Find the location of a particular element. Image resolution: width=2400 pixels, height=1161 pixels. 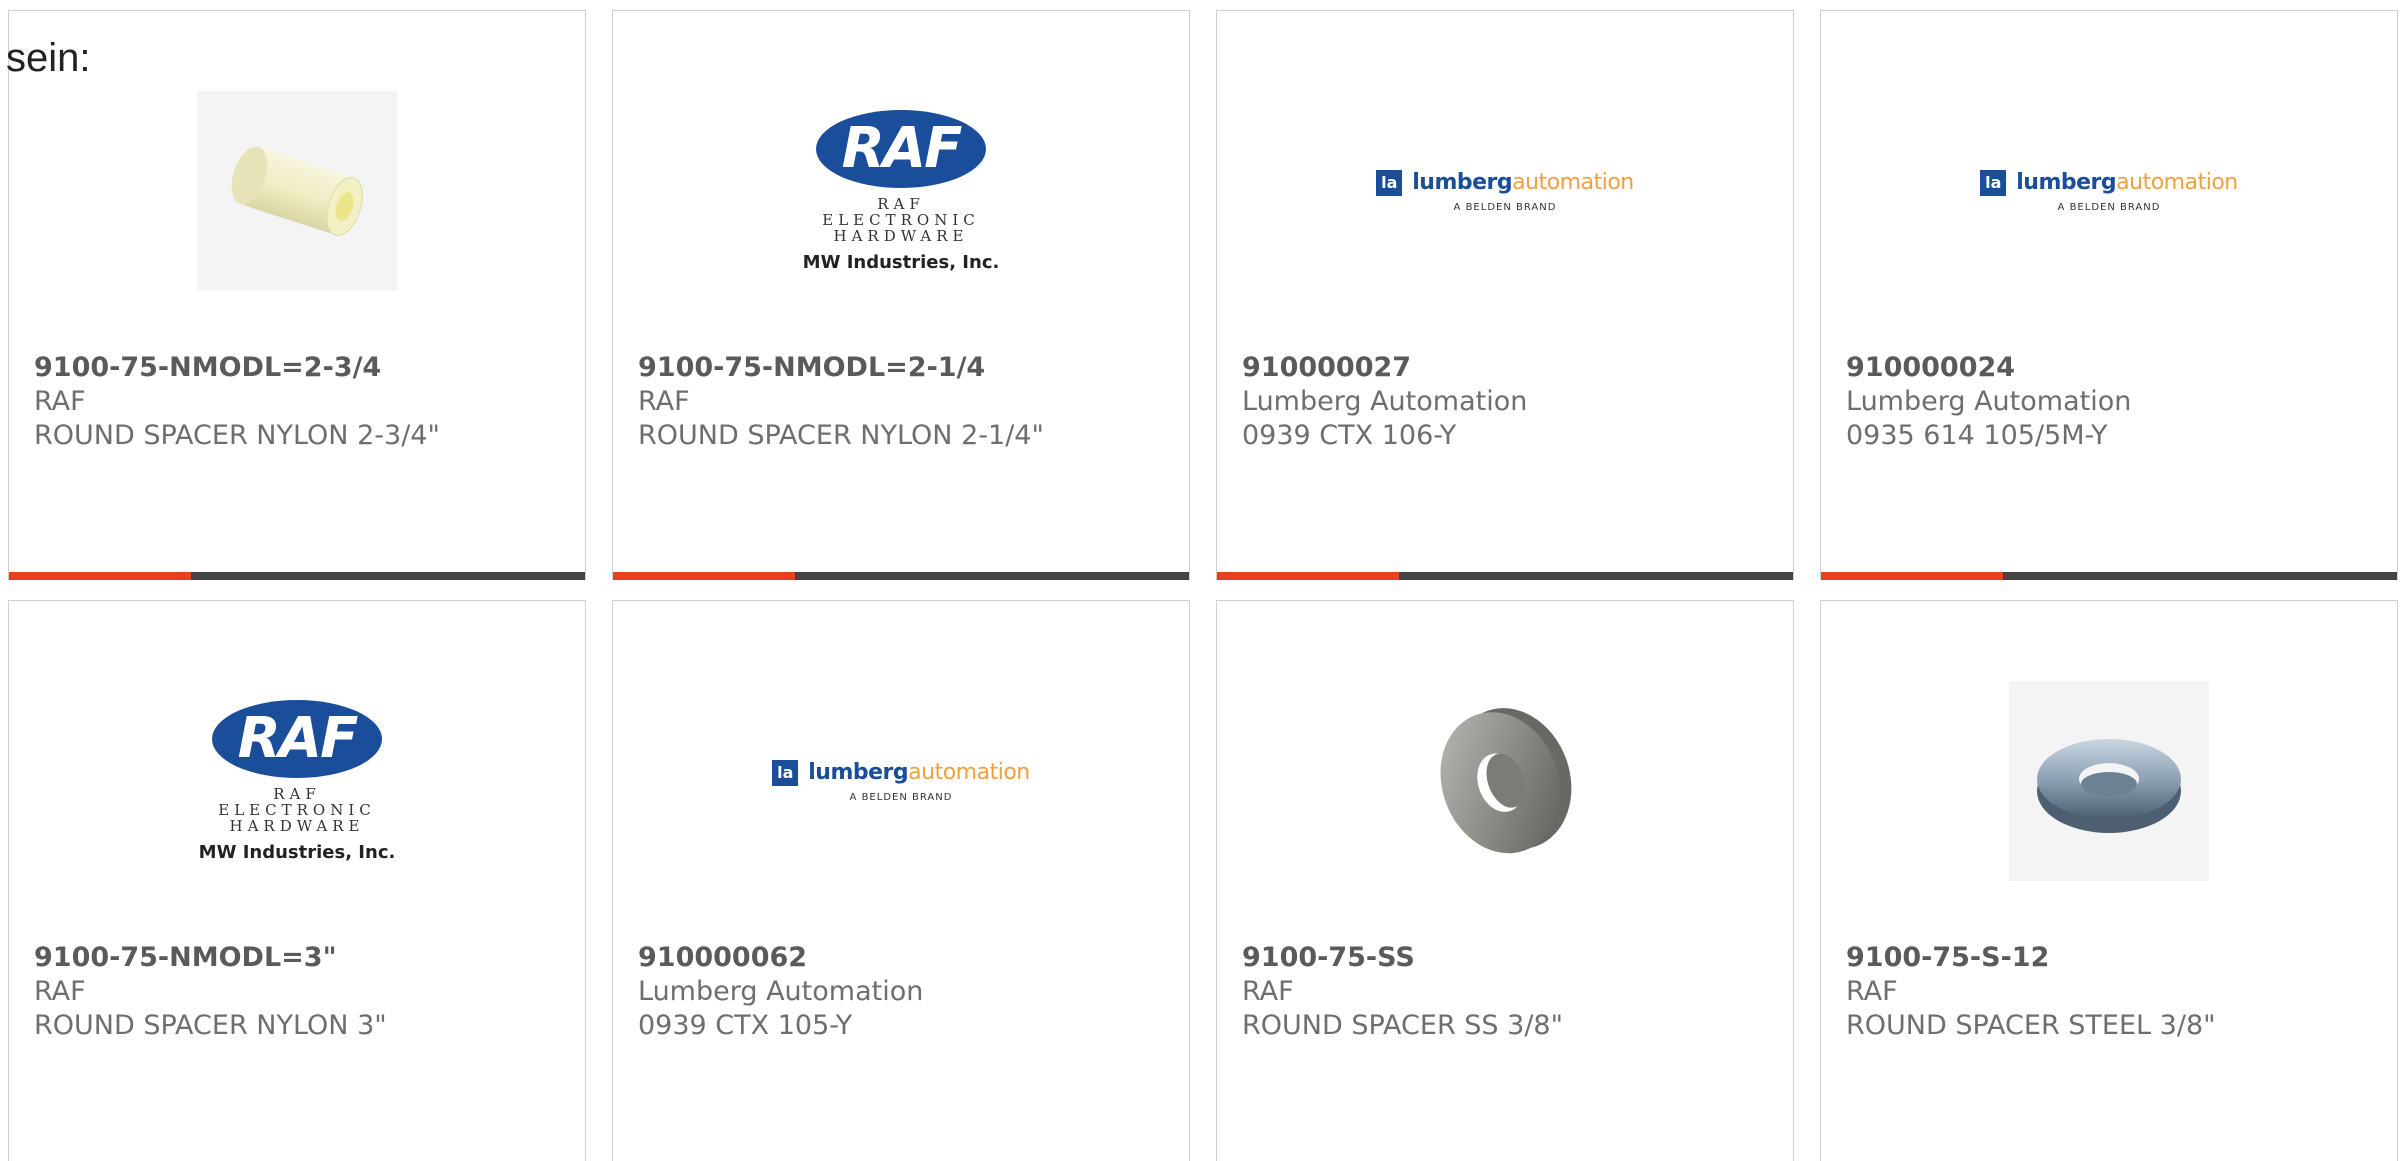

product-description: ROUND SPACER STEEL 3/8" is located at coordinates (2031, 1025).